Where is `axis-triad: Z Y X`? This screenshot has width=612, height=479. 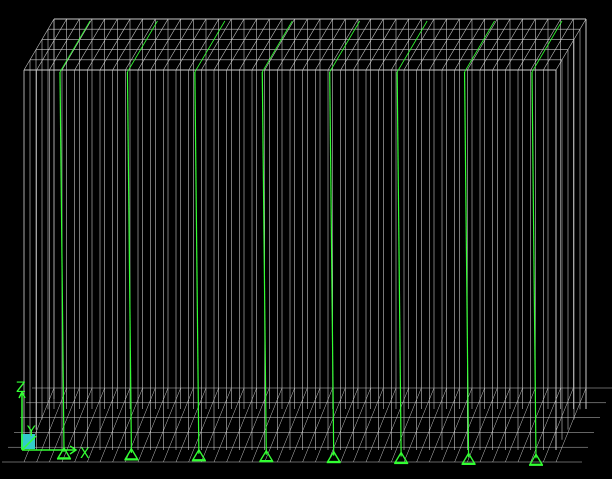
axis-triad: Z Y X is located at coordinates (53, 421).